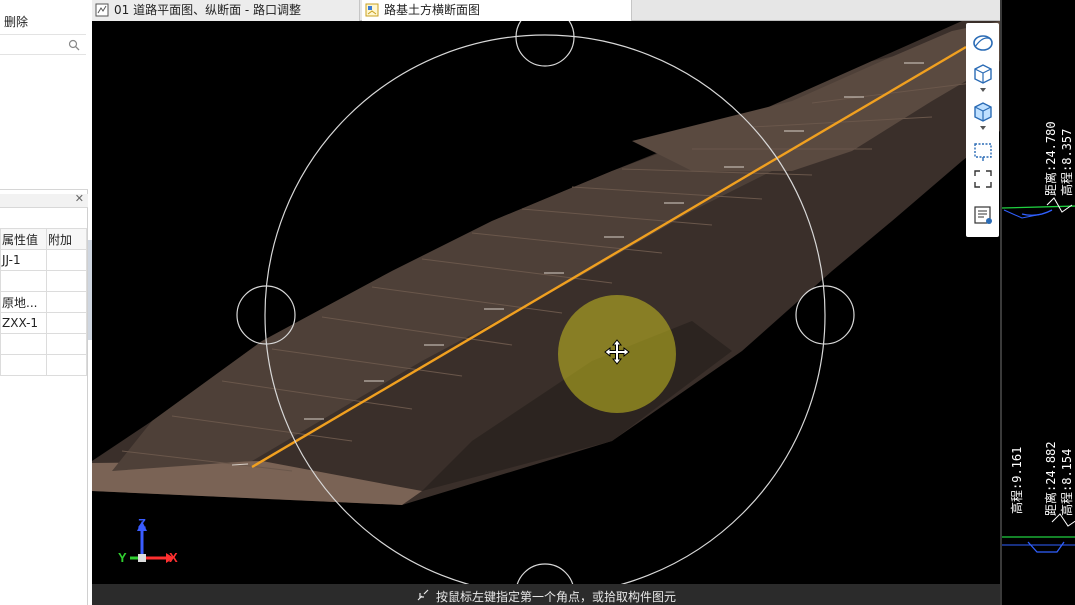 Image resolution: width=1075 pixels, height=605 pixels. Describe the element at coordinates (43, 44) in the screenshot. I see `search-input` at that location.